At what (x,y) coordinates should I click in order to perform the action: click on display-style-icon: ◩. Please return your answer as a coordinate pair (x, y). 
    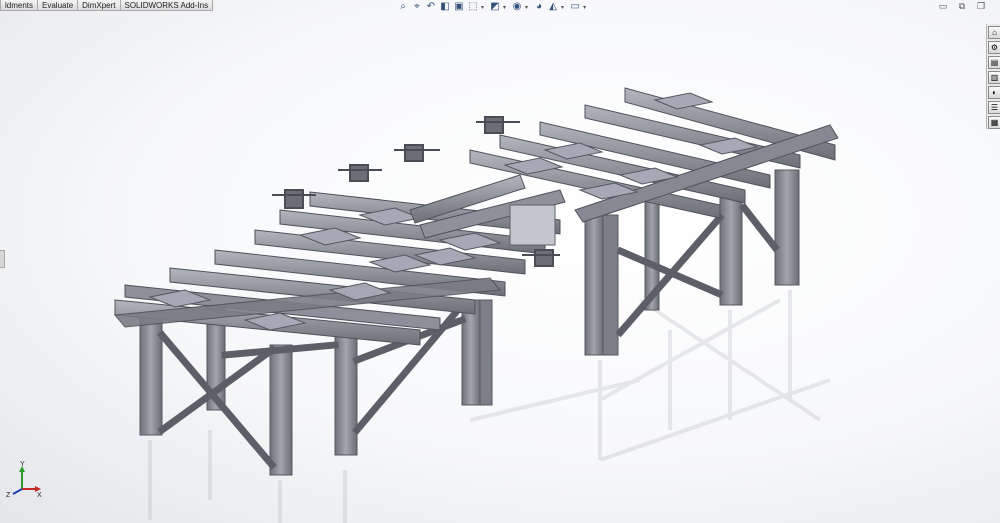
    Looking at the image, I should click on (495, 7).